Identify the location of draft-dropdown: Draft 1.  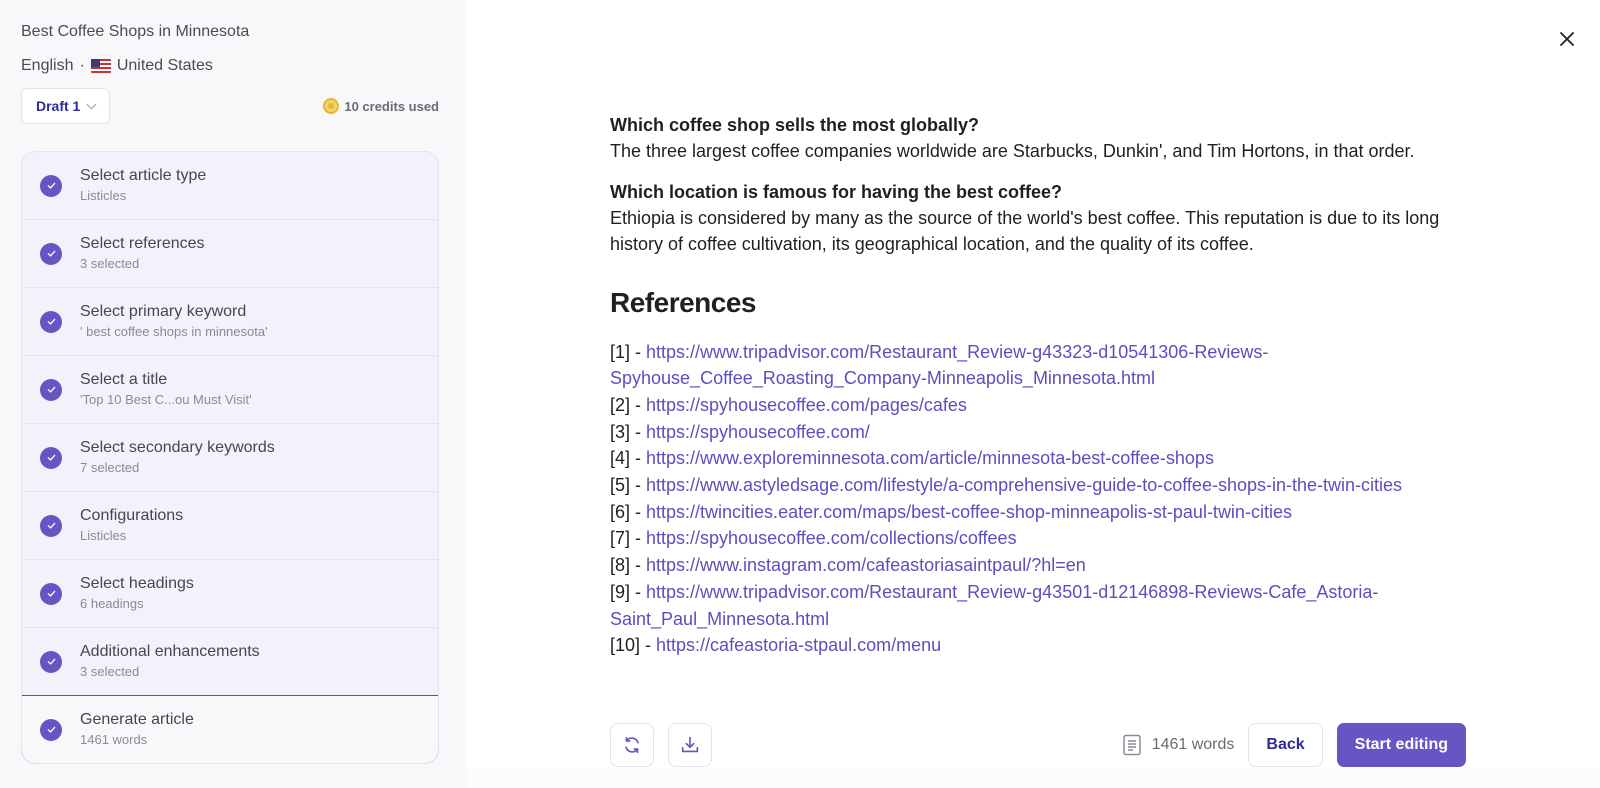
(66, 106).